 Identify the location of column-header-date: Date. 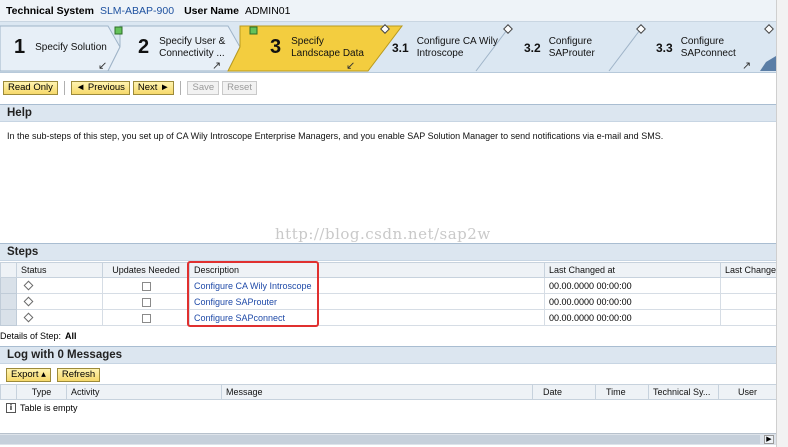
(564, 392).